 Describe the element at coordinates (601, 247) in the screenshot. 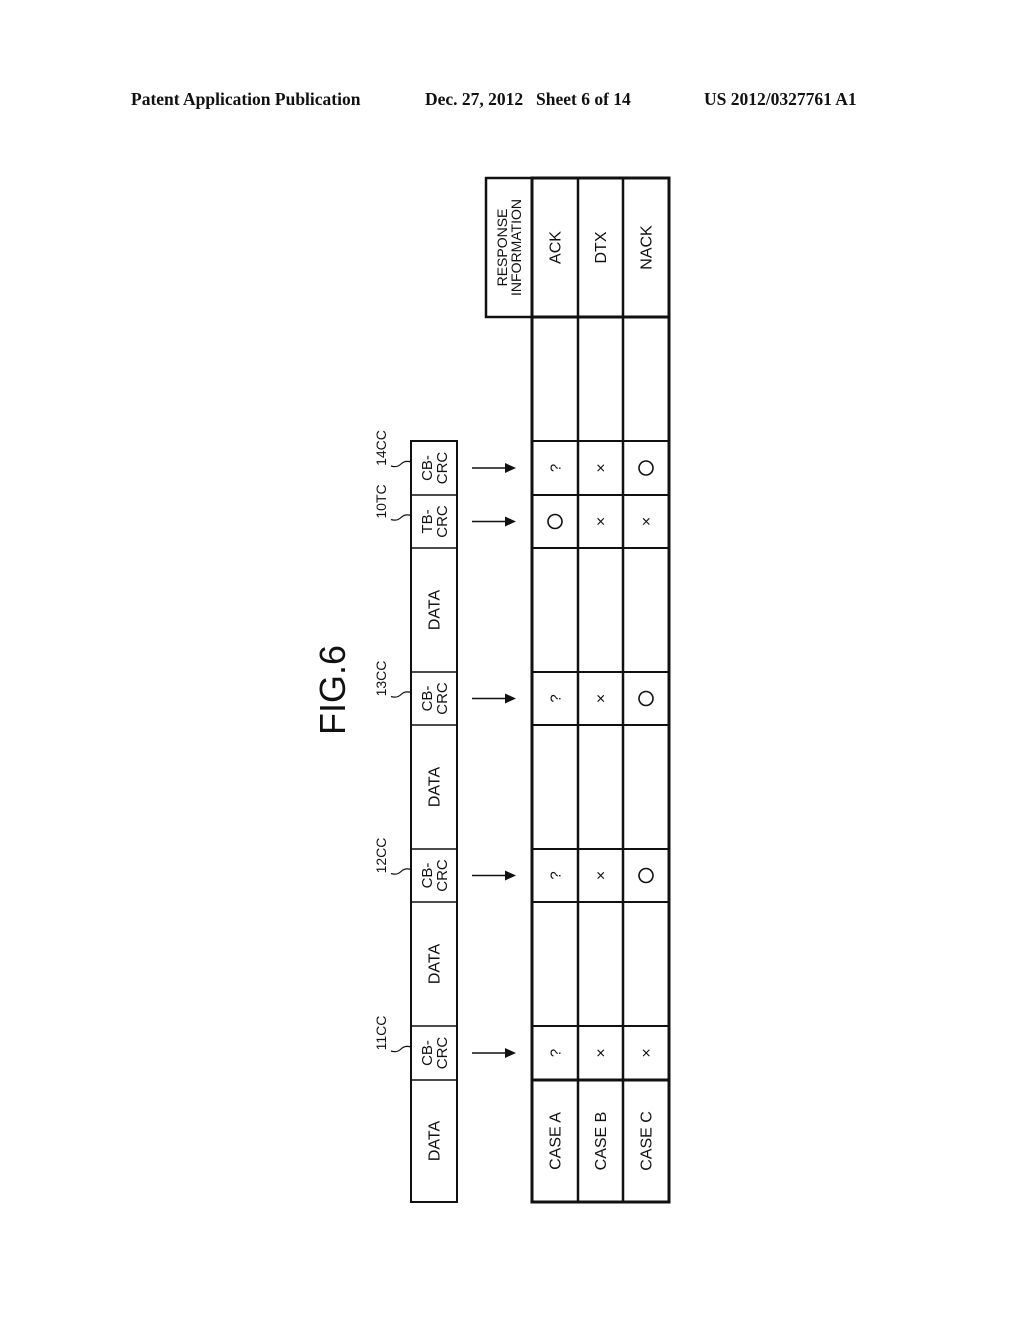

I see `response-cell: DTX` at that location.